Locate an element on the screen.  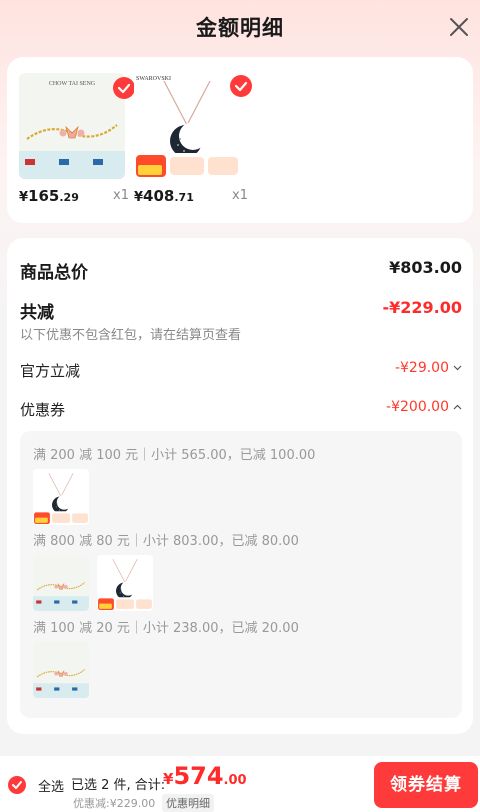
selected-summary: 已选 2 件, 合计: is located at coordinates (118, 785).